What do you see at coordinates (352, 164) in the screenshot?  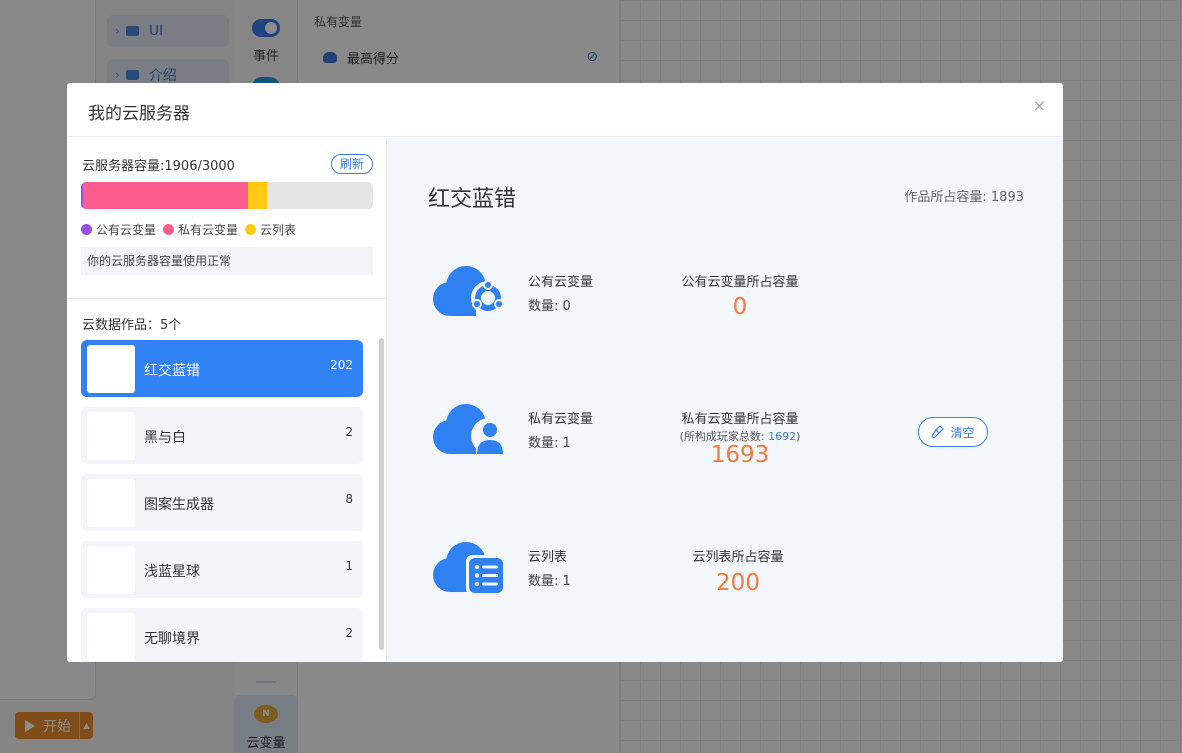 I see `refresh-button: 刷新` at bounding box center [352, 164].